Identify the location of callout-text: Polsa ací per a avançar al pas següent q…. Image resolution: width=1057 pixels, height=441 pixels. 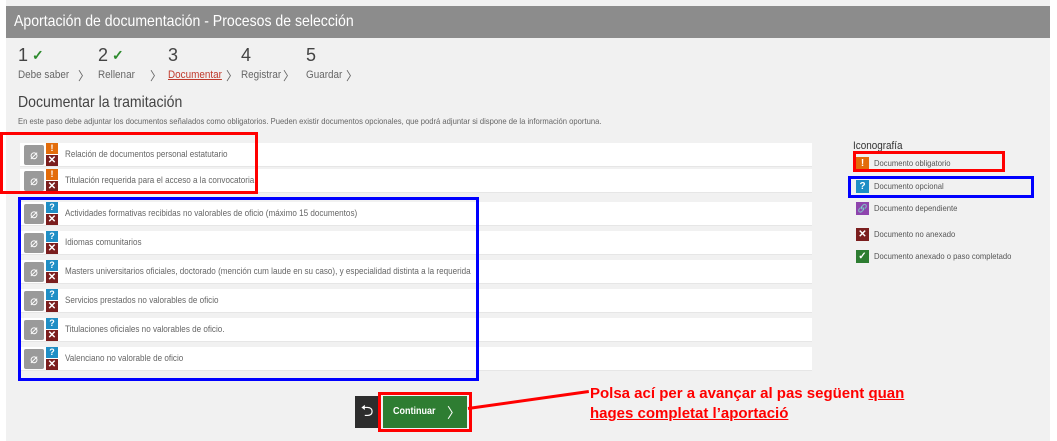
(747, 404).